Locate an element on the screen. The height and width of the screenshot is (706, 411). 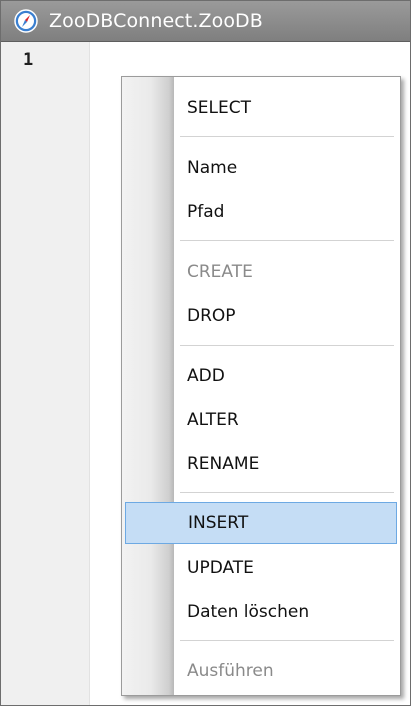
menu-item-label: UPDATE is located at coordinates (220, 568).